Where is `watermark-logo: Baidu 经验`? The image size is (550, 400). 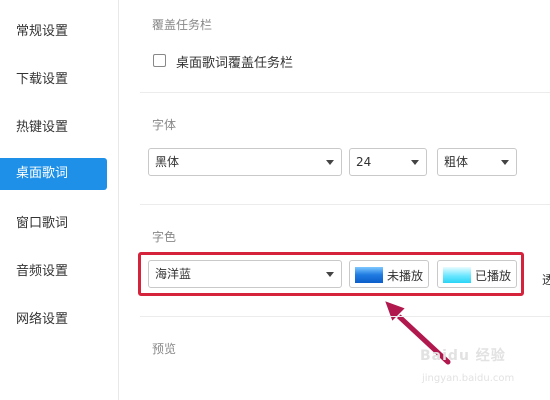
watermark-logo: Baidu 经验 is located at coordinates (463, 356).